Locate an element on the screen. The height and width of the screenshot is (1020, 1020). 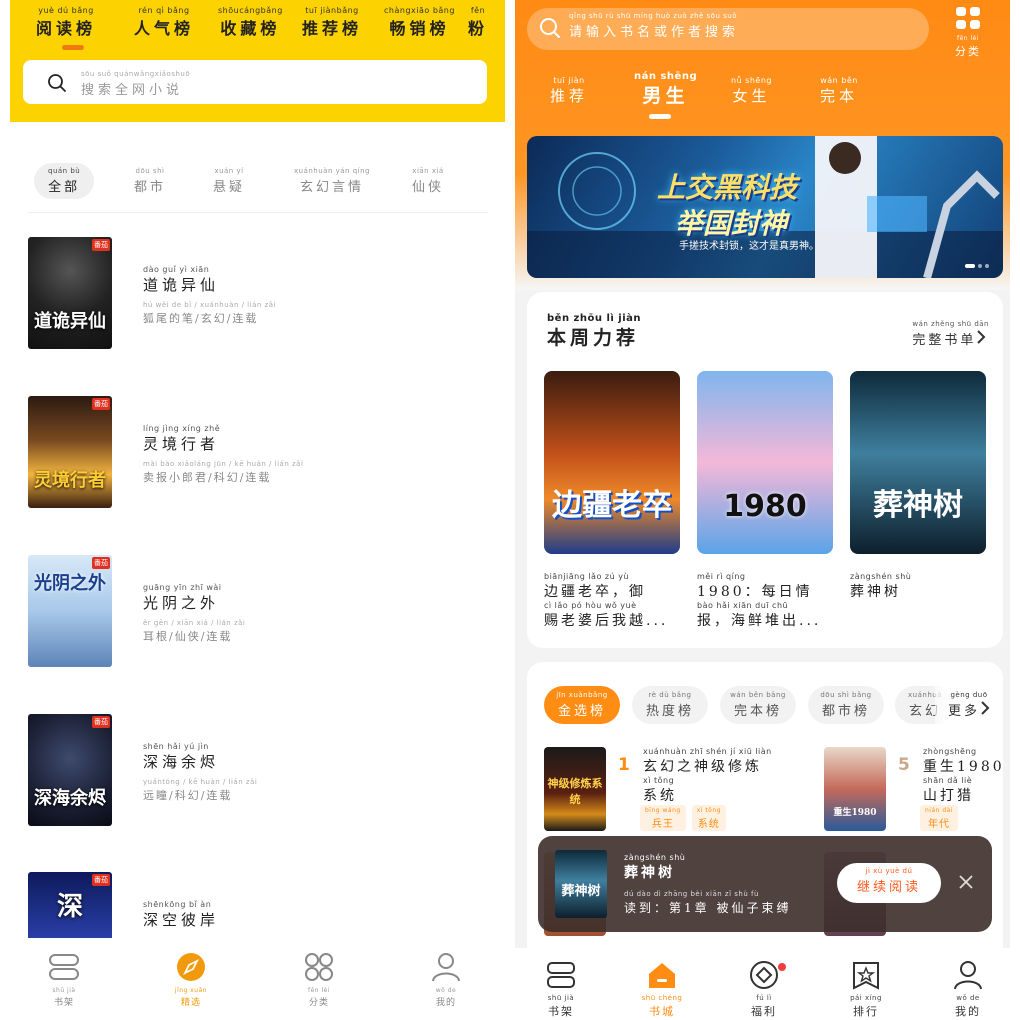
category-button: fēn lèi 分类 is located at coordinates (968, 32).